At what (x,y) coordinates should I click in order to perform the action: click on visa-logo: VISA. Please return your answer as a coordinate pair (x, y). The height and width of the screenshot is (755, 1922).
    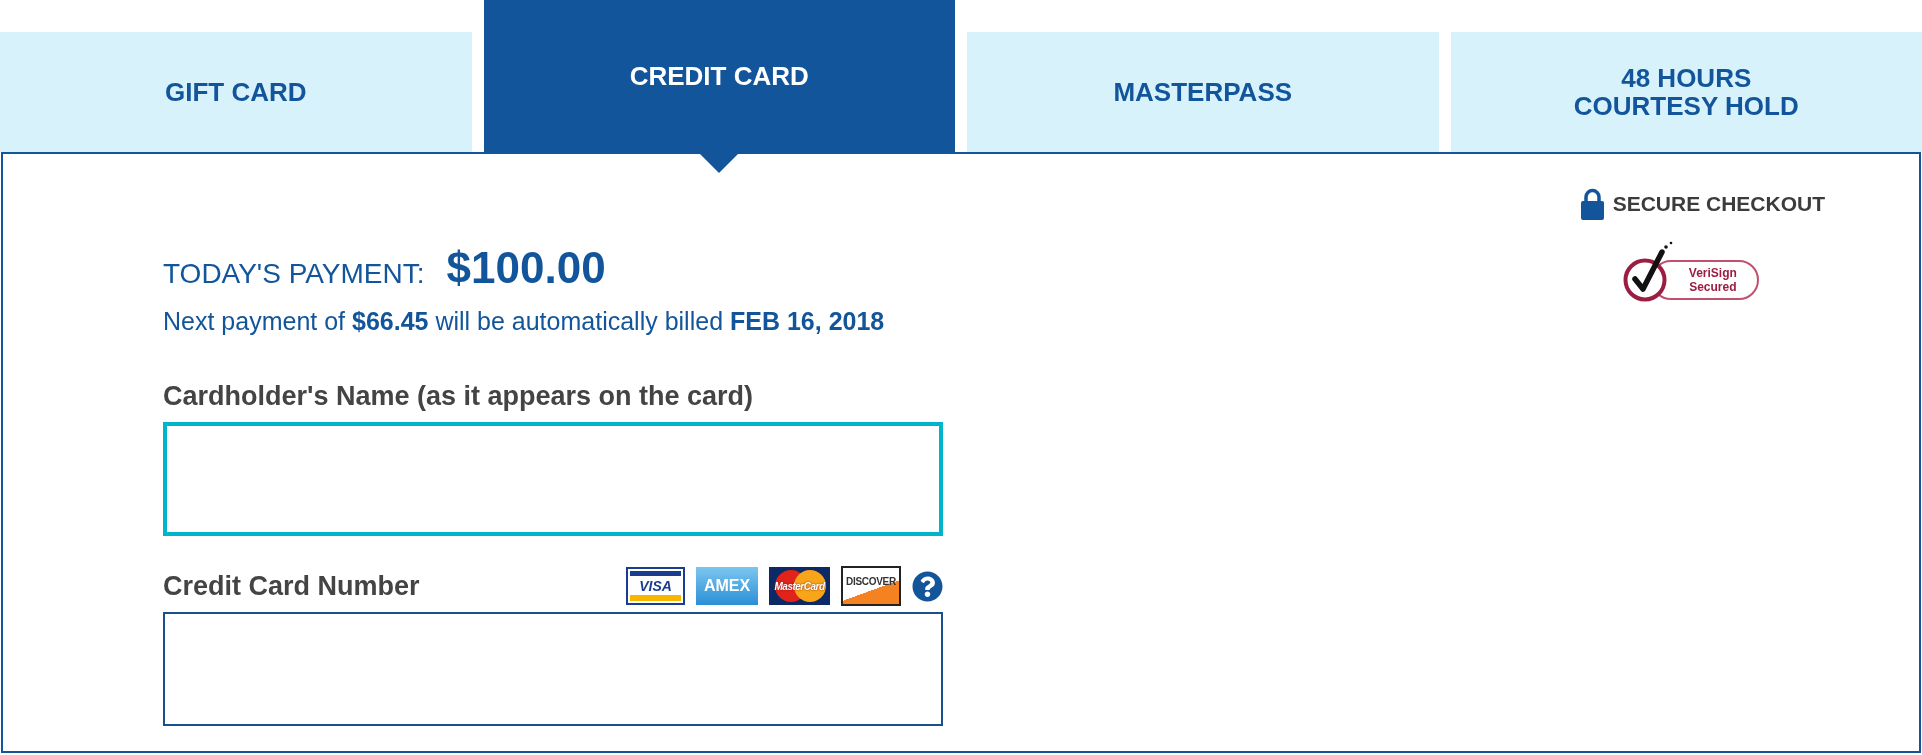
    Looking at the image, I should click on (655, 586).